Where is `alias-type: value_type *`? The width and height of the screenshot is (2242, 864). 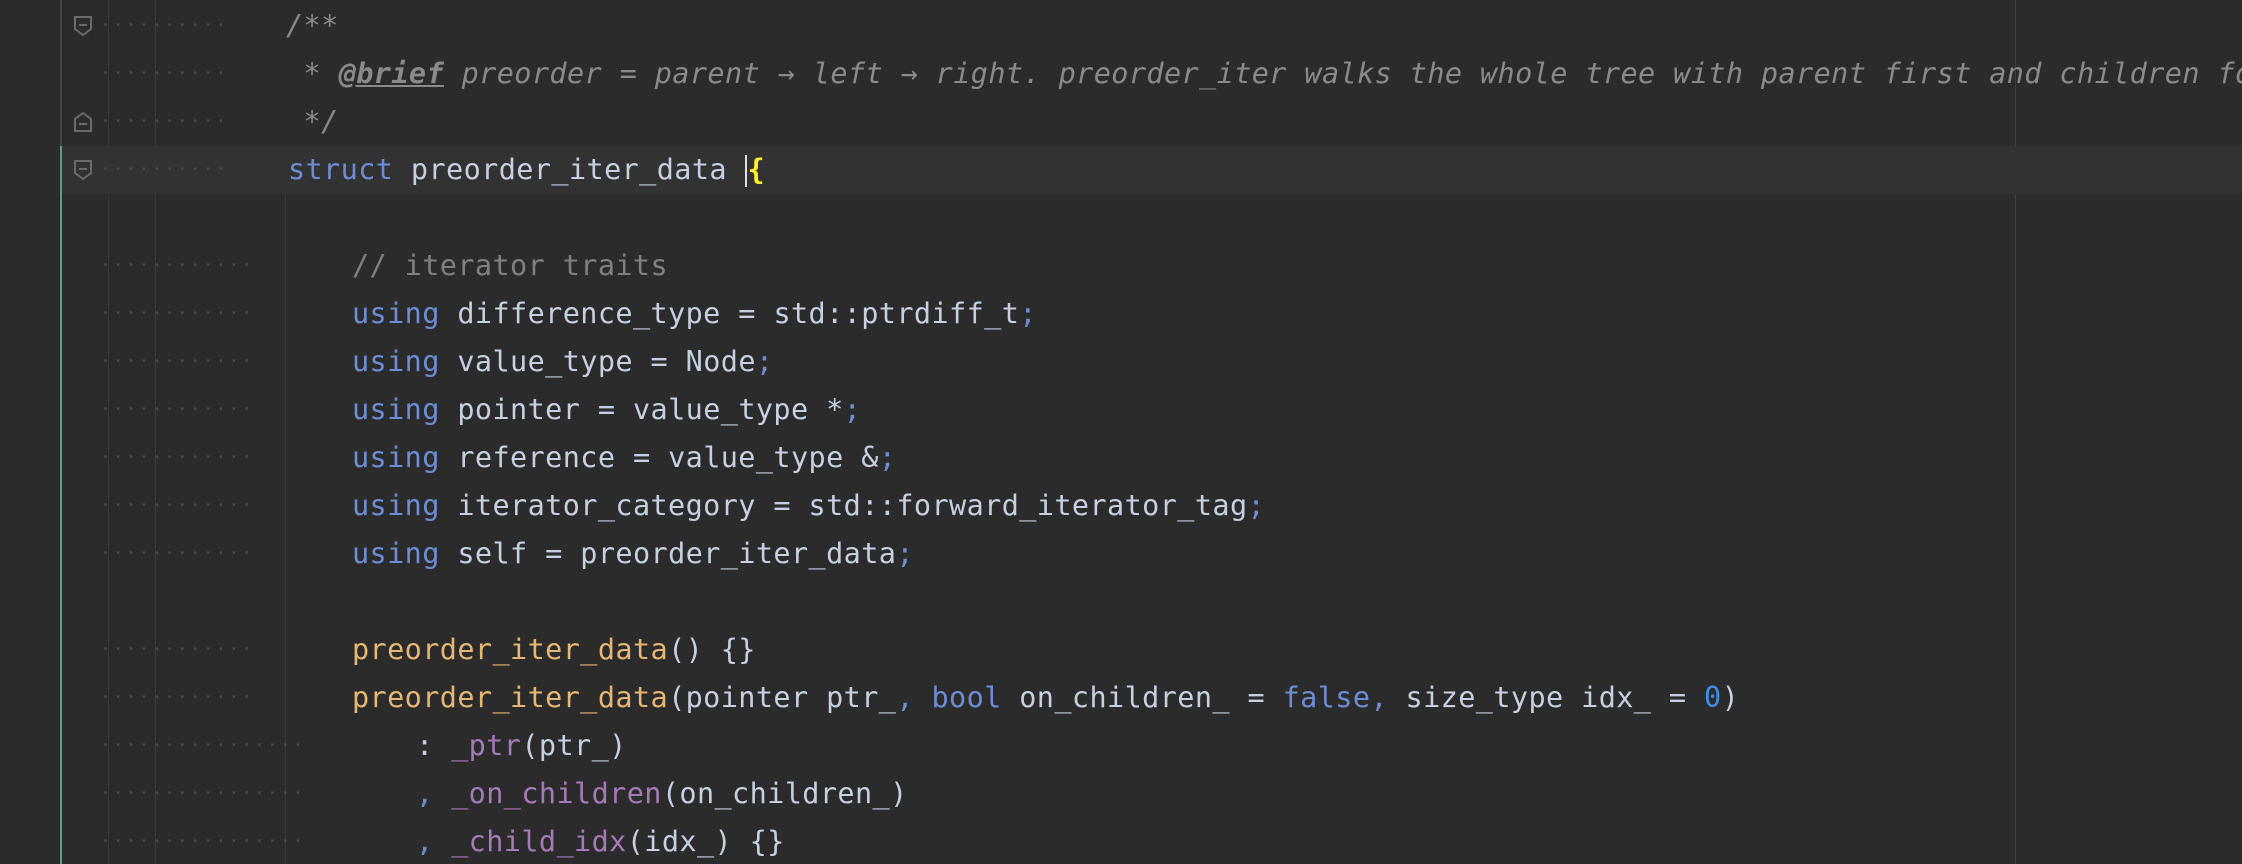 alias-type: value_type * is located at coordinates (738, 409).